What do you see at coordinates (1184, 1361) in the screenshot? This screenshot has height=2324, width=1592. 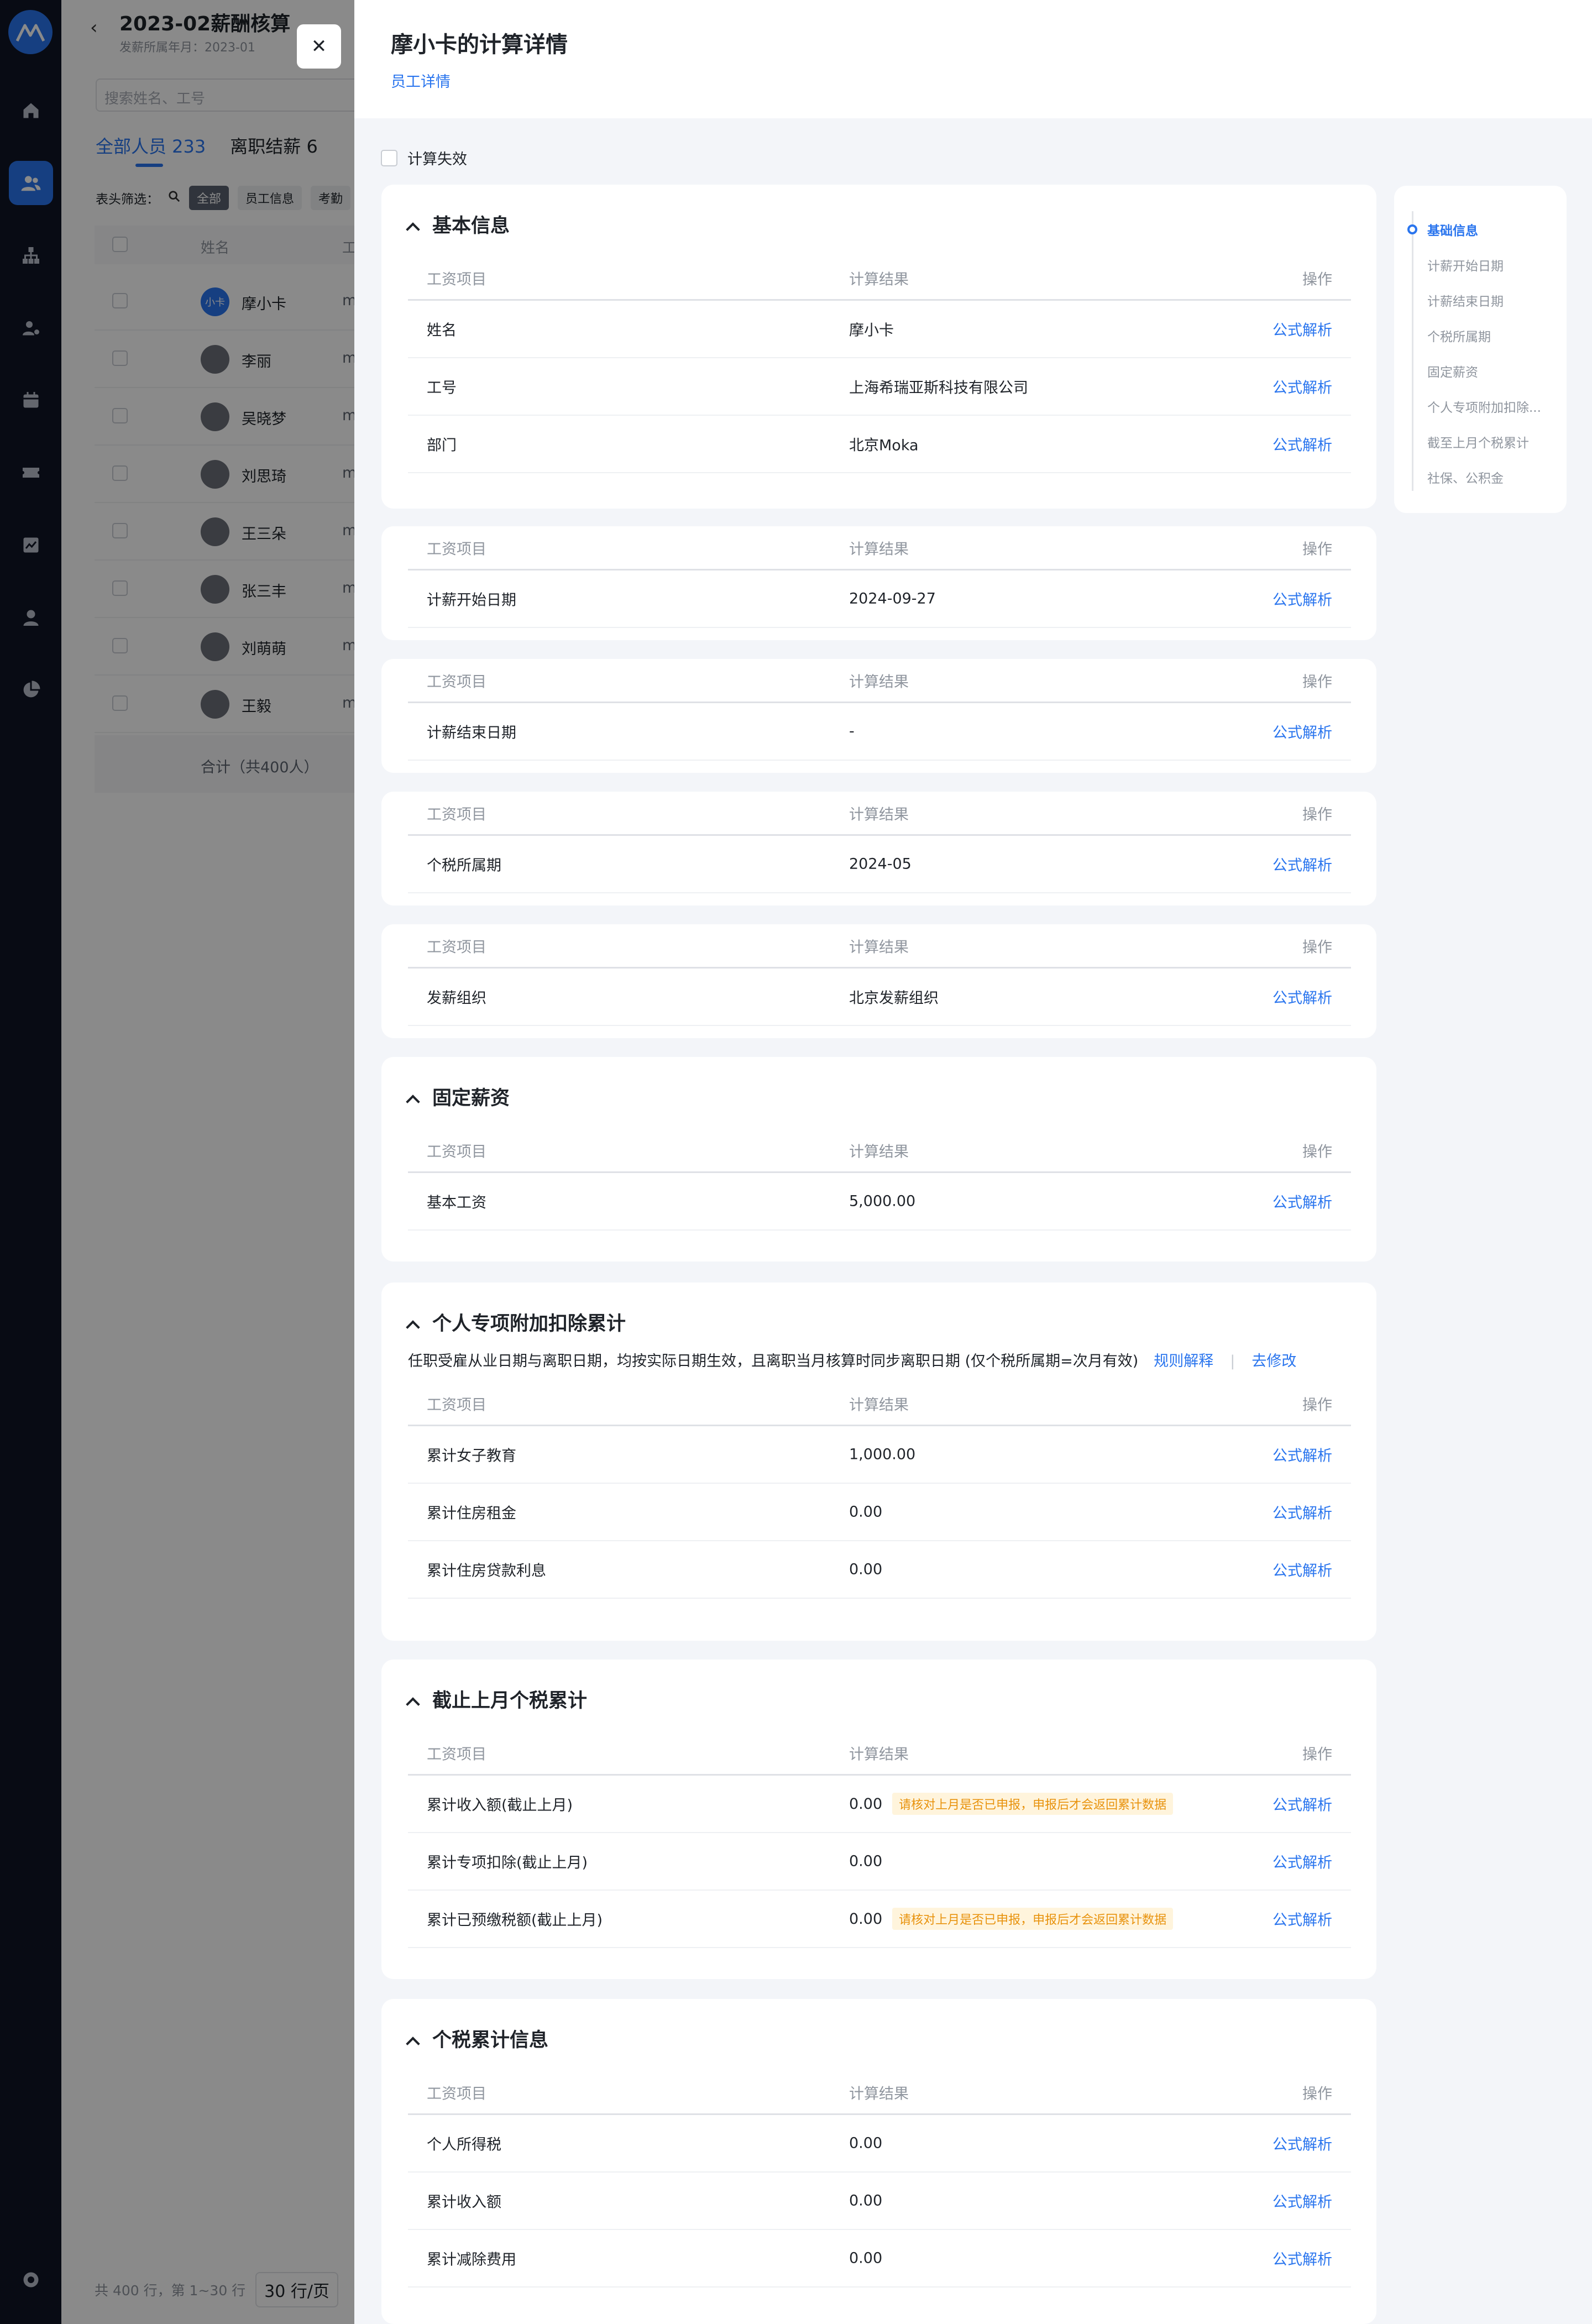 I see `rule-explain-link: 规则解释` at bounding box center [1184, 1361].